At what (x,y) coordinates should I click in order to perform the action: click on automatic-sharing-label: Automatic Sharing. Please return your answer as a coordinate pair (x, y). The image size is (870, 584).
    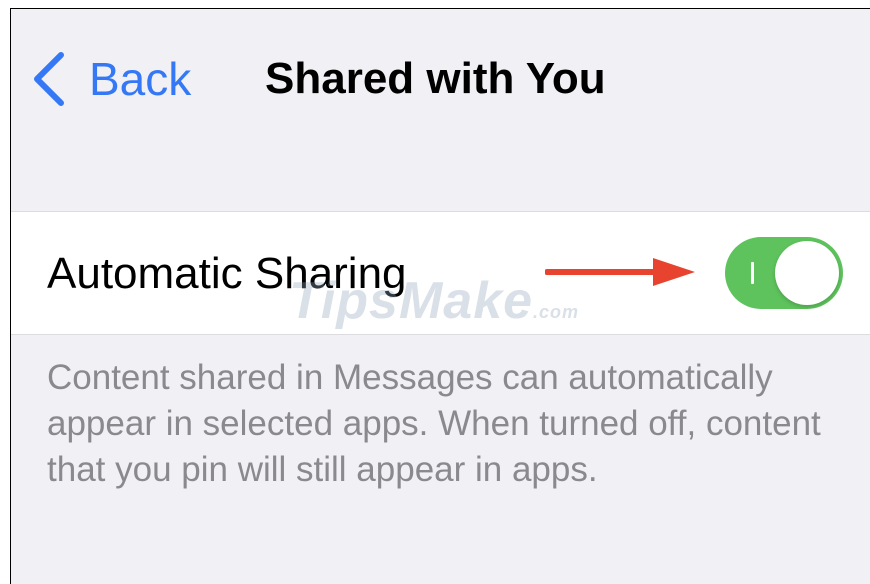
    Looking at the image, I should click on (227, 273).